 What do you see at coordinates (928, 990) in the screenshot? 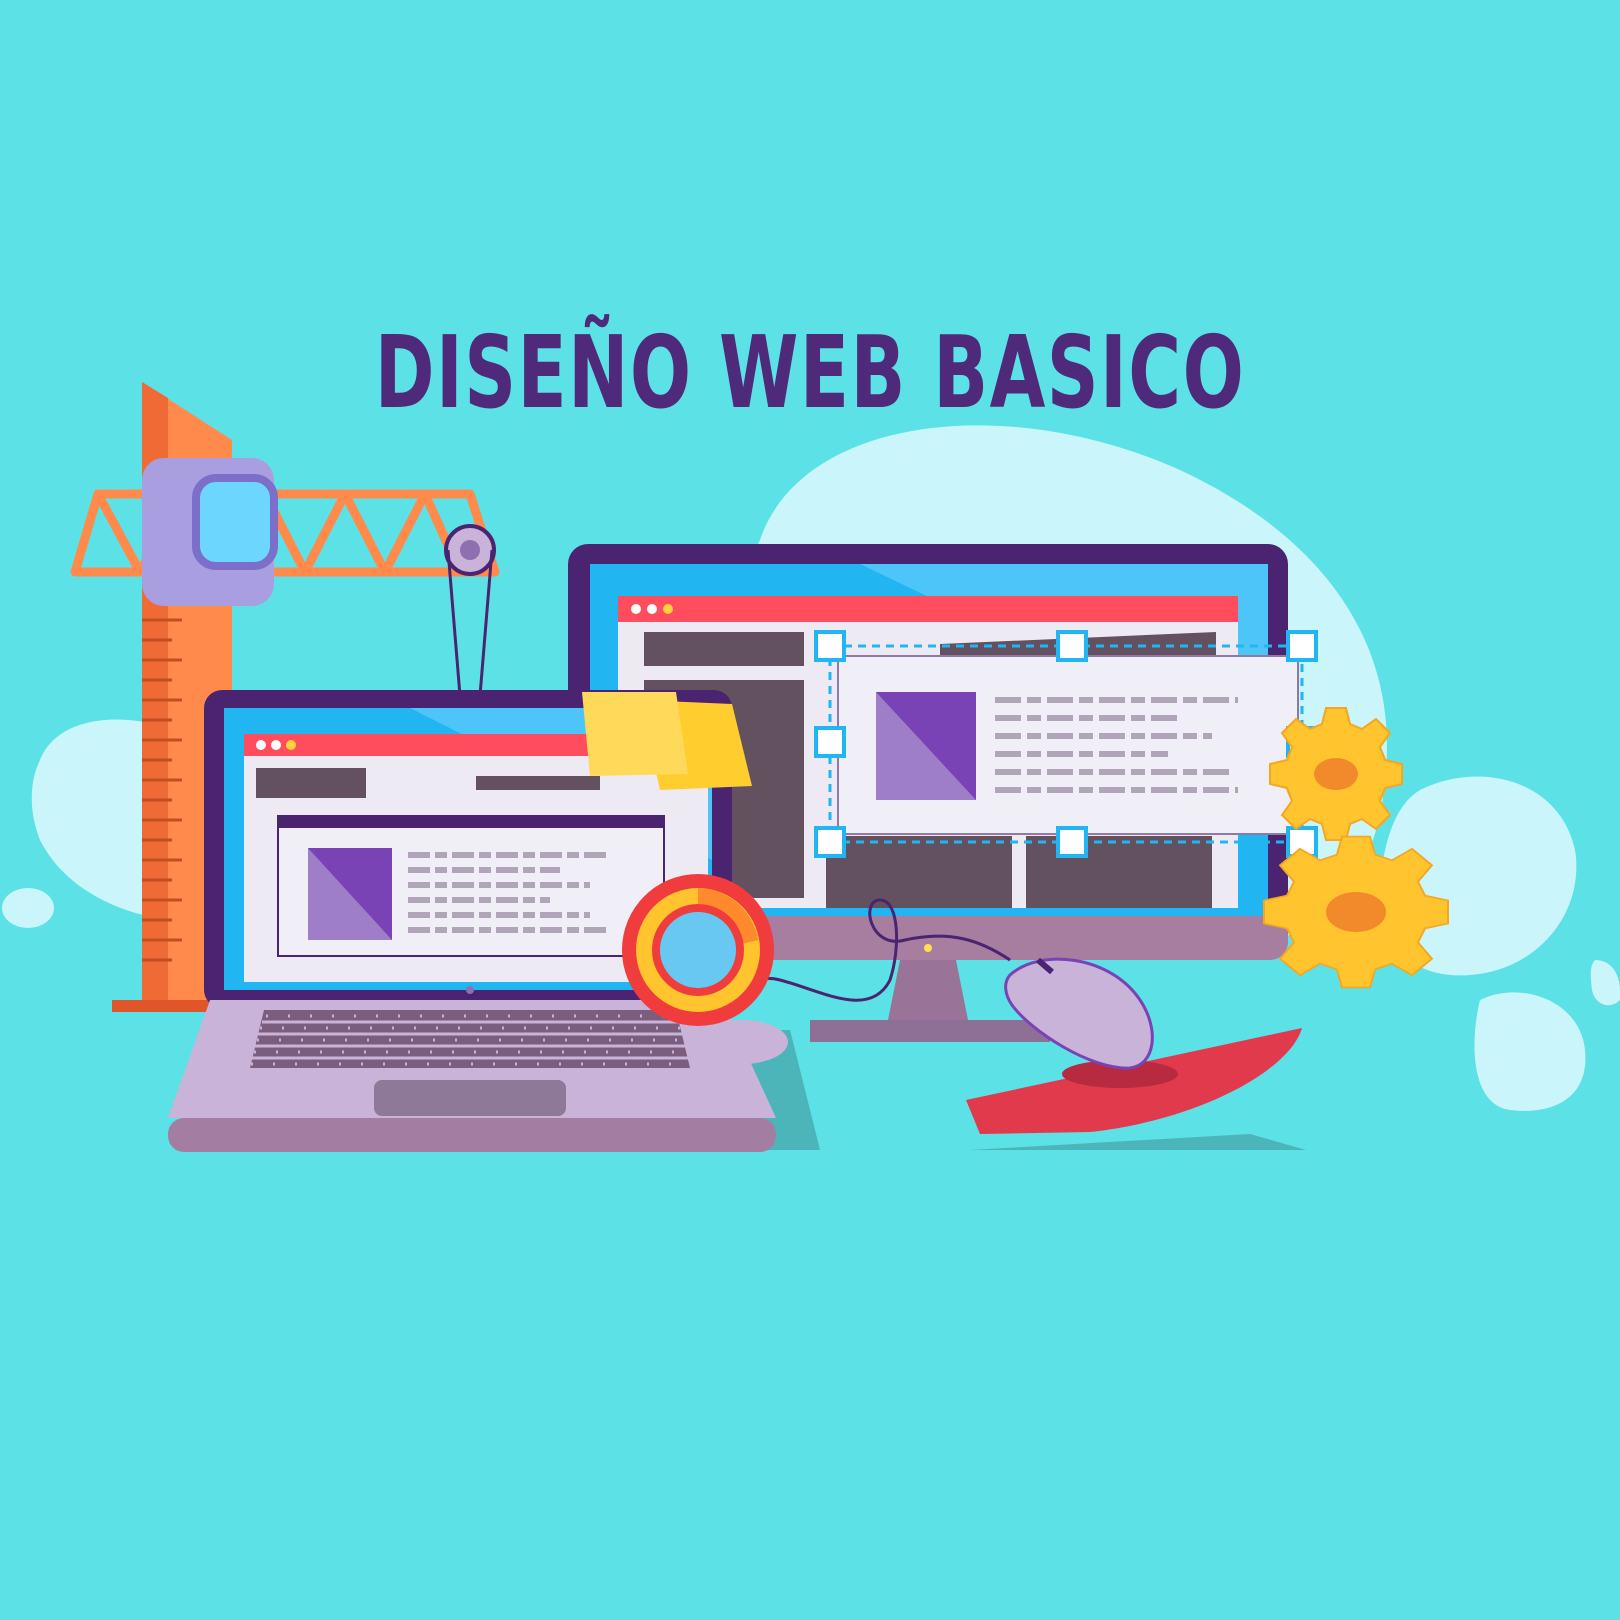
I see `monitor-stand` at bounding box center [928, 990].